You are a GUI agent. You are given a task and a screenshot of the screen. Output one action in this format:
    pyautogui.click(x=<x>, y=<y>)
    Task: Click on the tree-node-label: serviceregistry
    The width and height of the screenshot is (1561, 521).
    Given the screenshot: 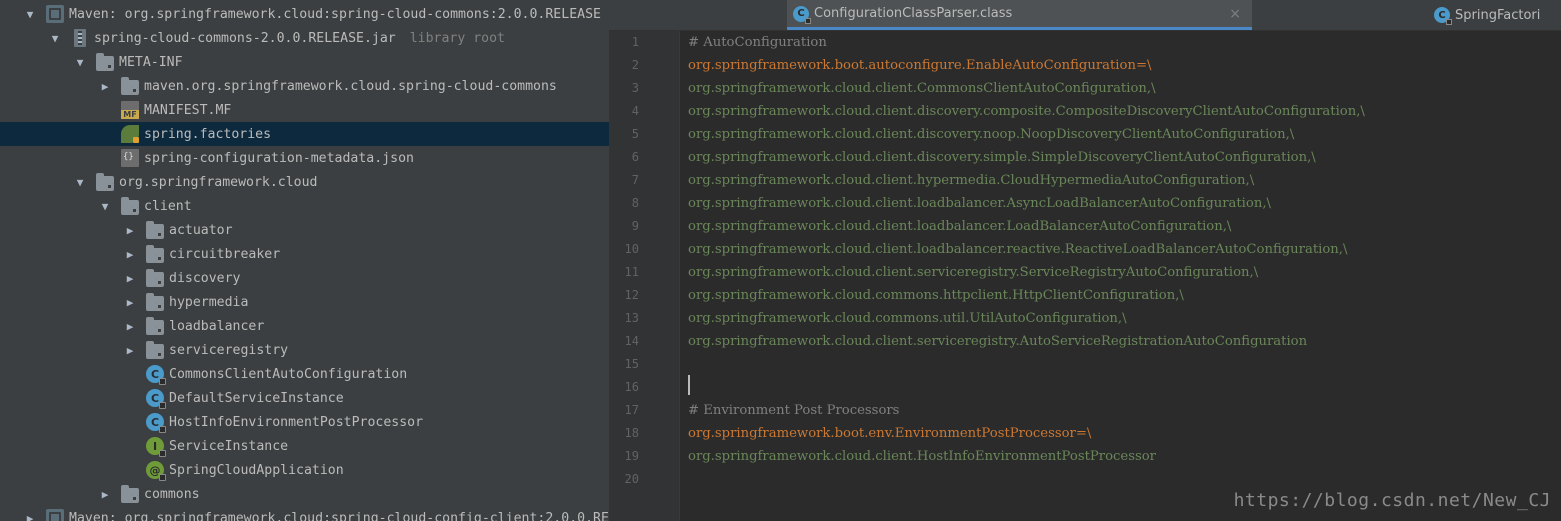 What is the action you would take?
    pyautogui.click(x=229, y=350)
    